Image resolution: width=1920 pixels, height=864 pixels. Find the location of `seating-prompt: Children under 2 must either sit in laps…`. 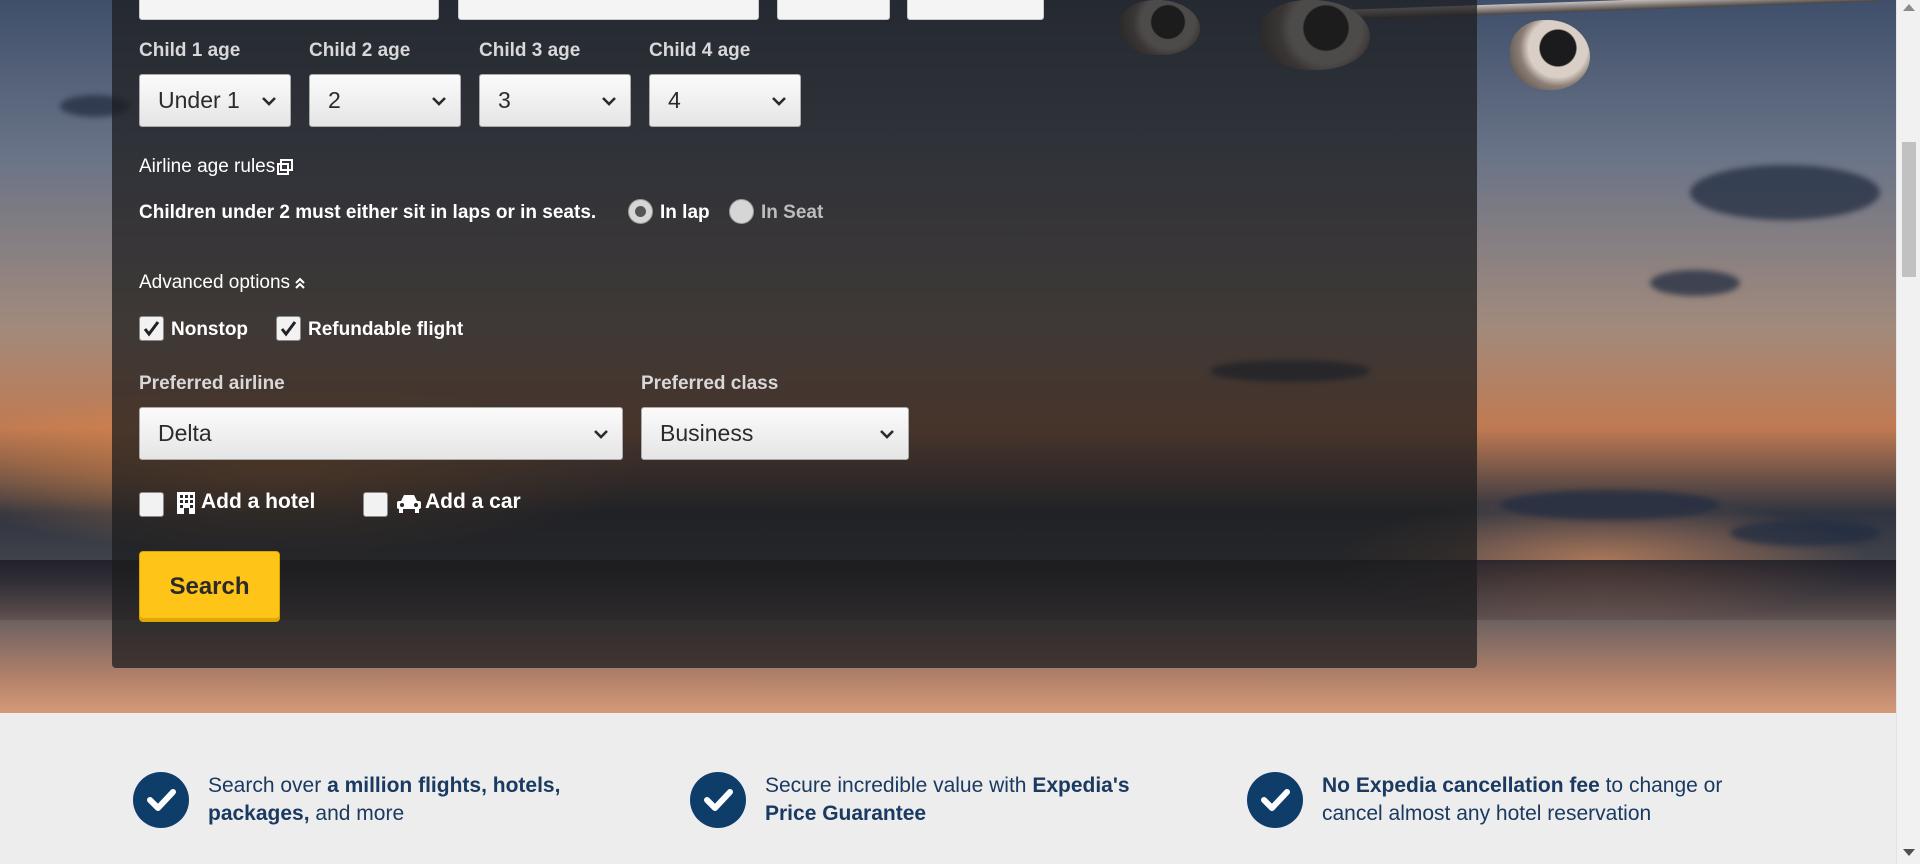

seating-prompt: Children under 2 must either sit in laps… is located at coordinates (368, 212).